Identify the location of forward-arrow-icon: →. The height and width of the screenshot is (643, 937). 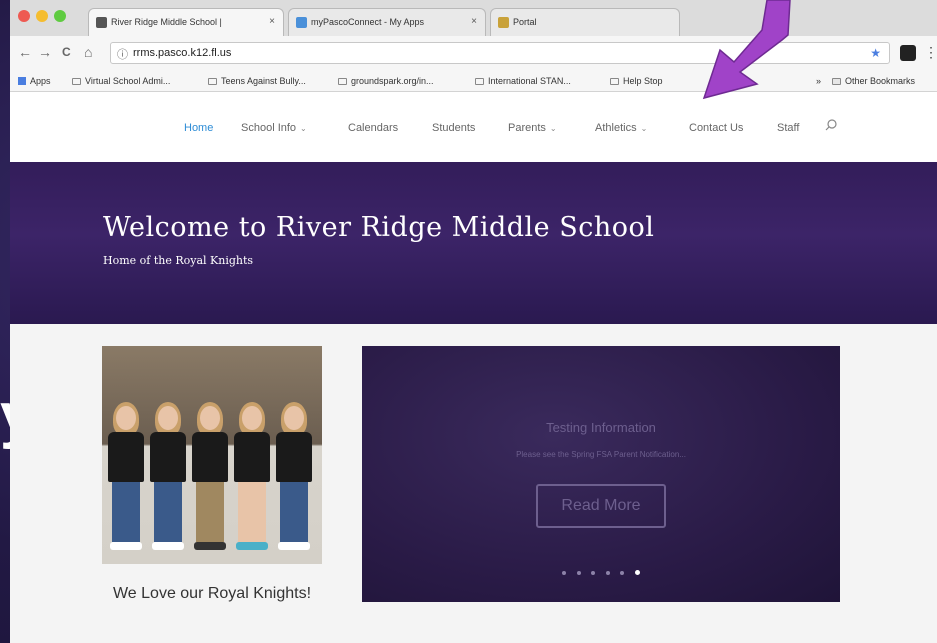
(45, 52).